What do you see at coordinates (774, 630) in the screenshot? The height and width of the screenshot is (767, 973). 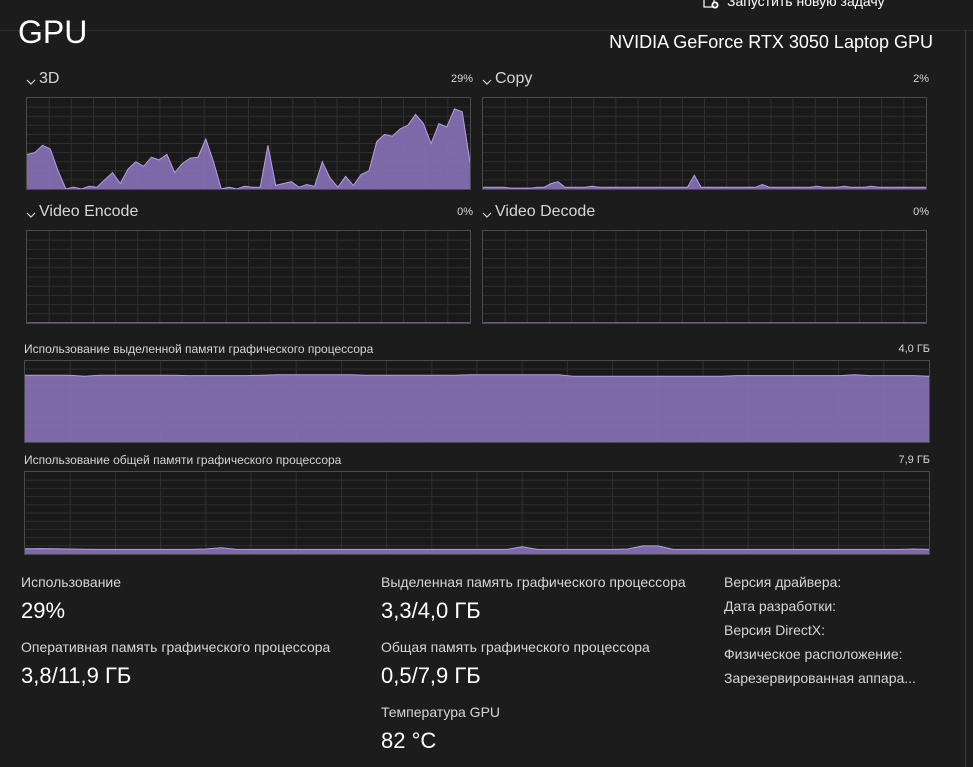 I see `directx-version-label: Версия DirectX:` at bounding box center [774, 630].